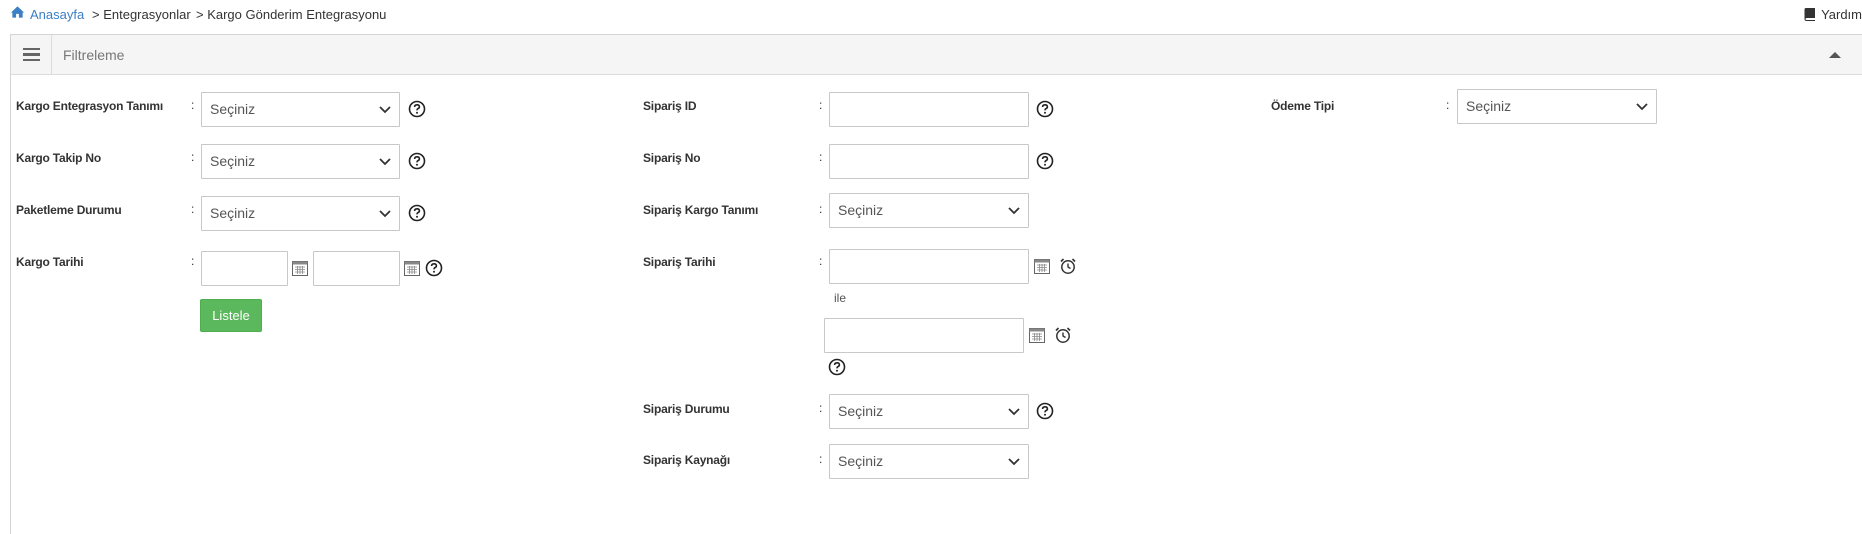 Image resolution: width=1862 pixels, height=534 pixels. Describe the element at coordinates (929, 109) in the screenshot. I see `siparis-id-input` at that location.